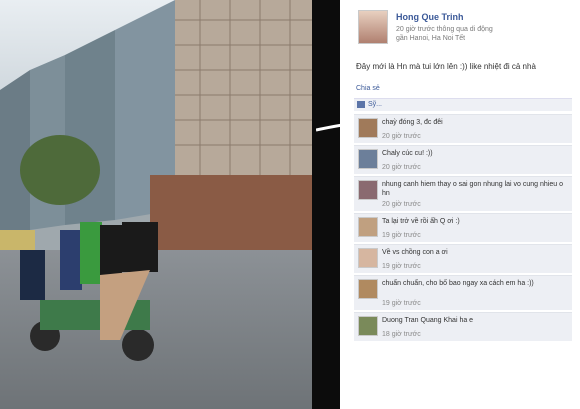 The image size is (580, 409). I want to click on photo-motorbike, so click(89, 291).